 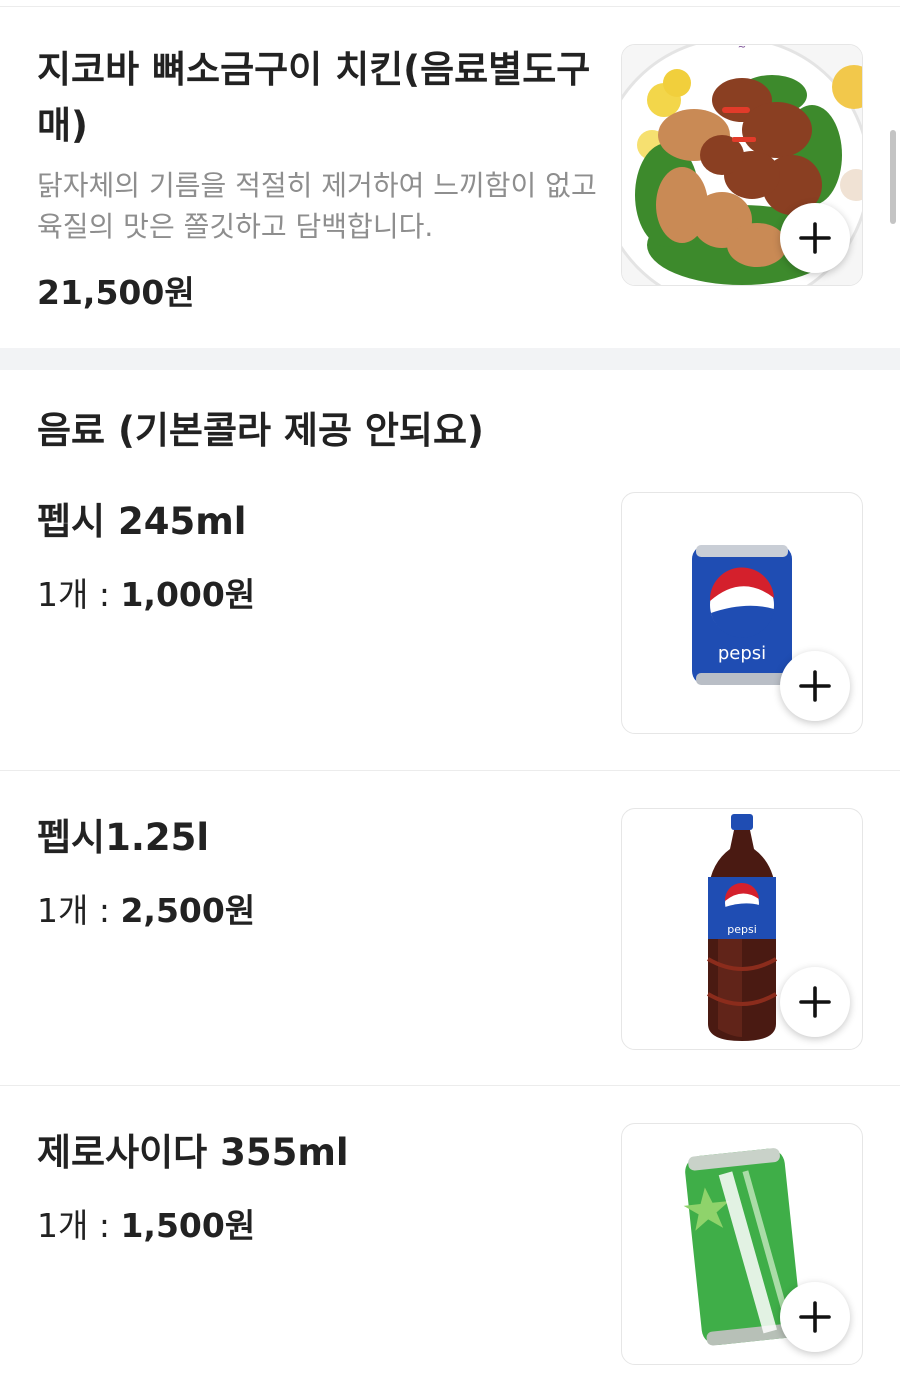 I want to click on menu-item-name: 펩시1.25l, so click(x=123, y=837).